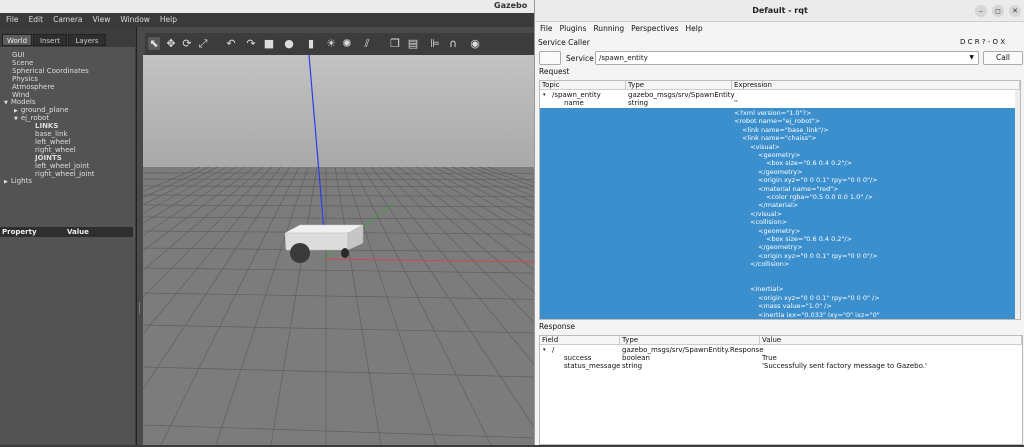 This screenshot has width=1024, height=447. I want to click on menu-window: Window, so click(135, 20).